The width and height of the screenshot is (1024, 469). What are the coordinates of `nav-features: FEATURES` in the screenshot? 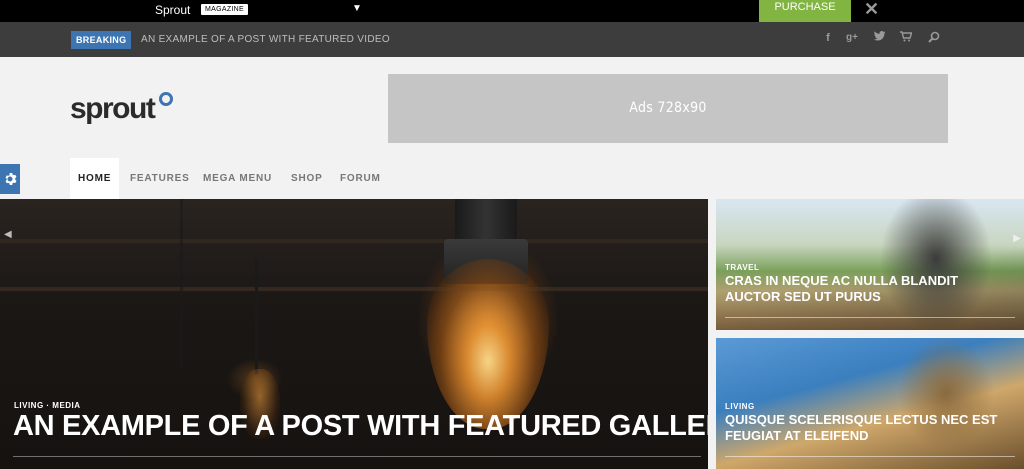 It's located at (160, 178).